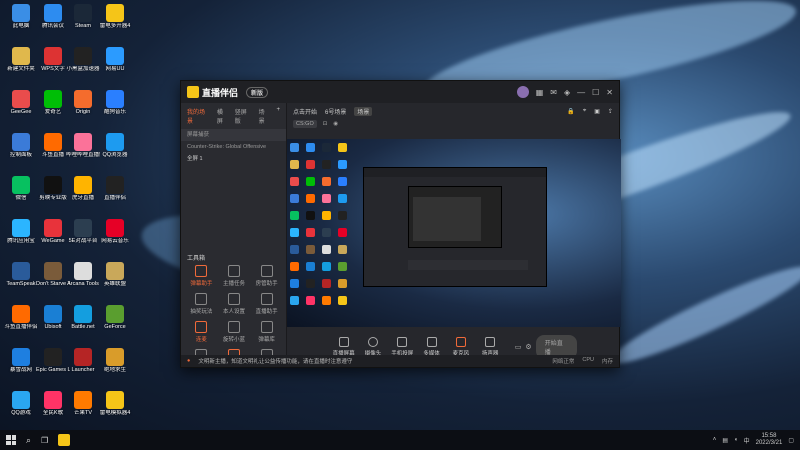 This screenshot has height=450, width=800. What do you see at coordinates (715, 440) in the screenshot?
I see `chevron-up-icon: ˄` at bounding box center [715, 440].